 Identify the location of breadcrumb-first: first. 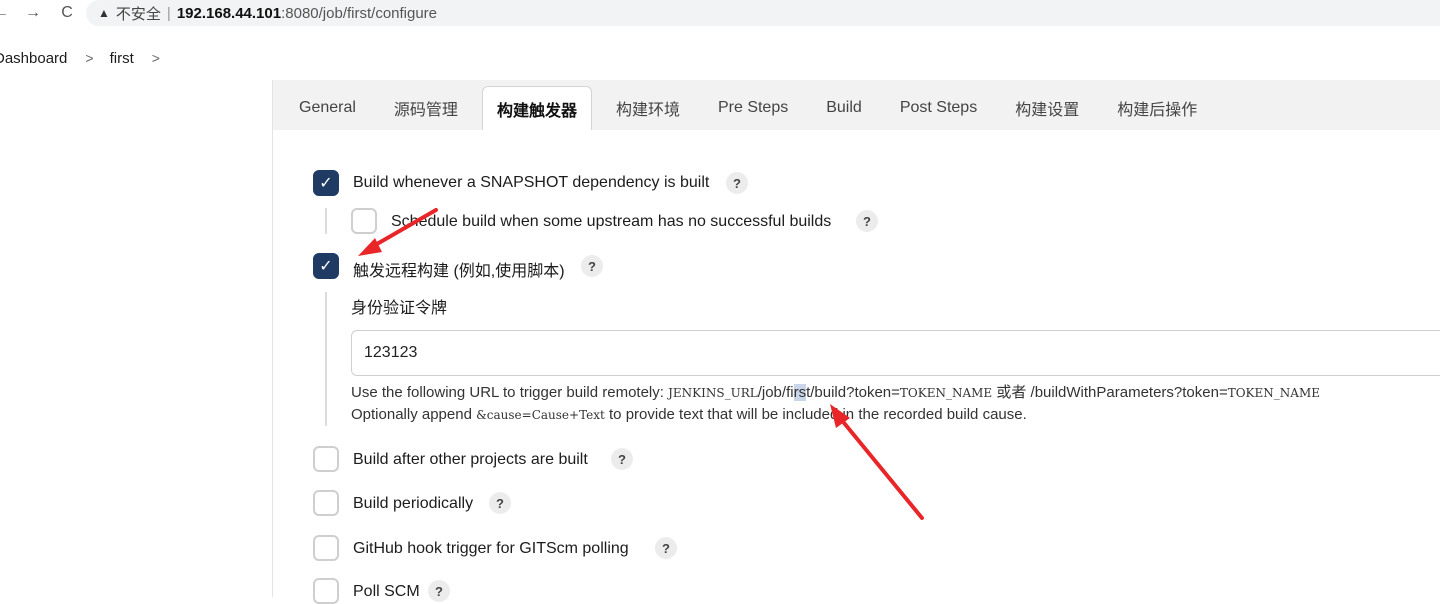
(122, 58).